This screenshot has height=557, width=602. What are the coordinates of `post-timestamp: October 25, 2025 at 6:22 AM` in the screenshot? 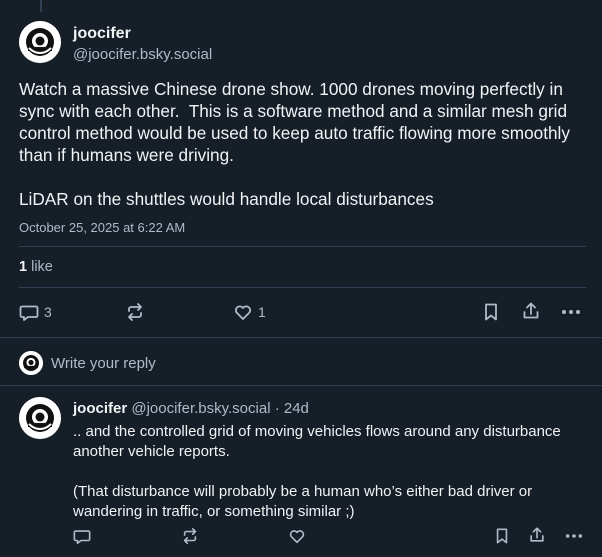 It's located at (102, 227).